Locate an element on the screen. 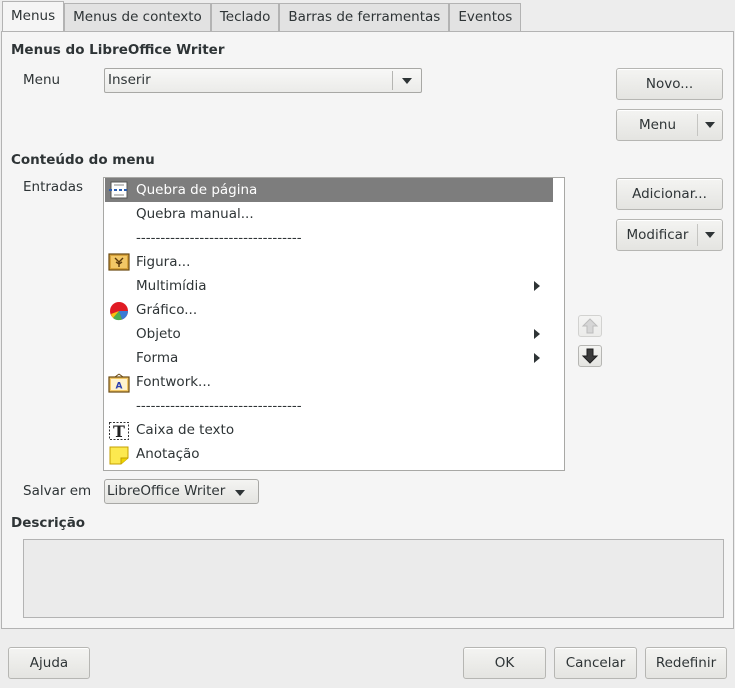 This screenshot has height=688, width=735. page-break-icon is located at coordinates (118, 190).